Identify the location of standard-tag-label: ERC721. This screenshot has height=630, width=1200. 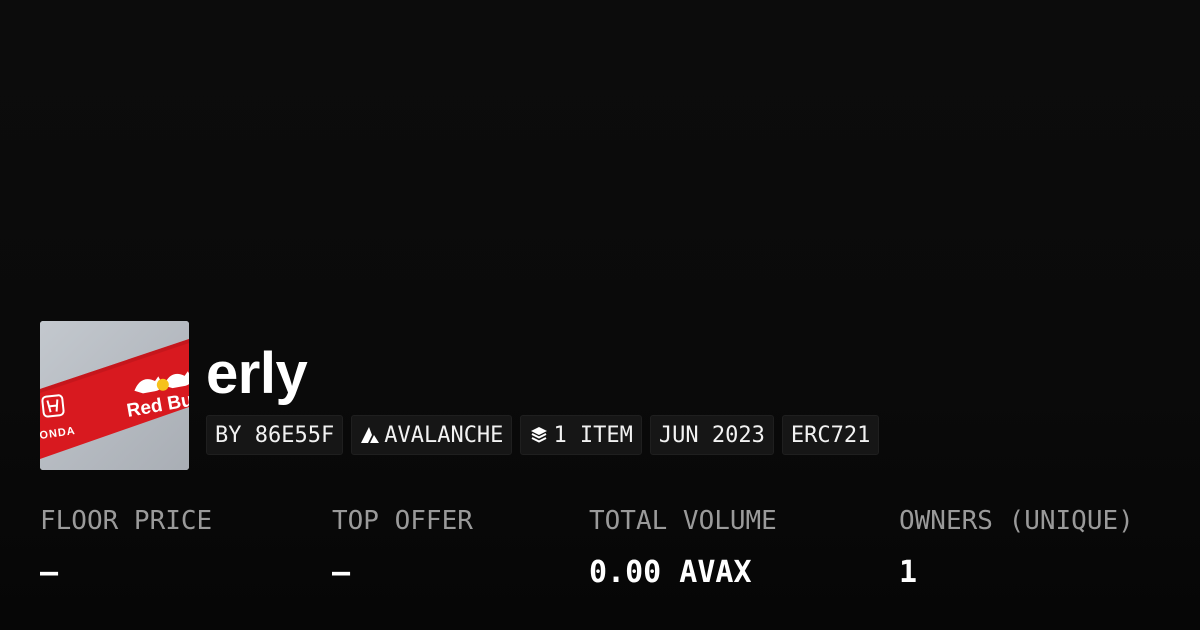
(830, 435).